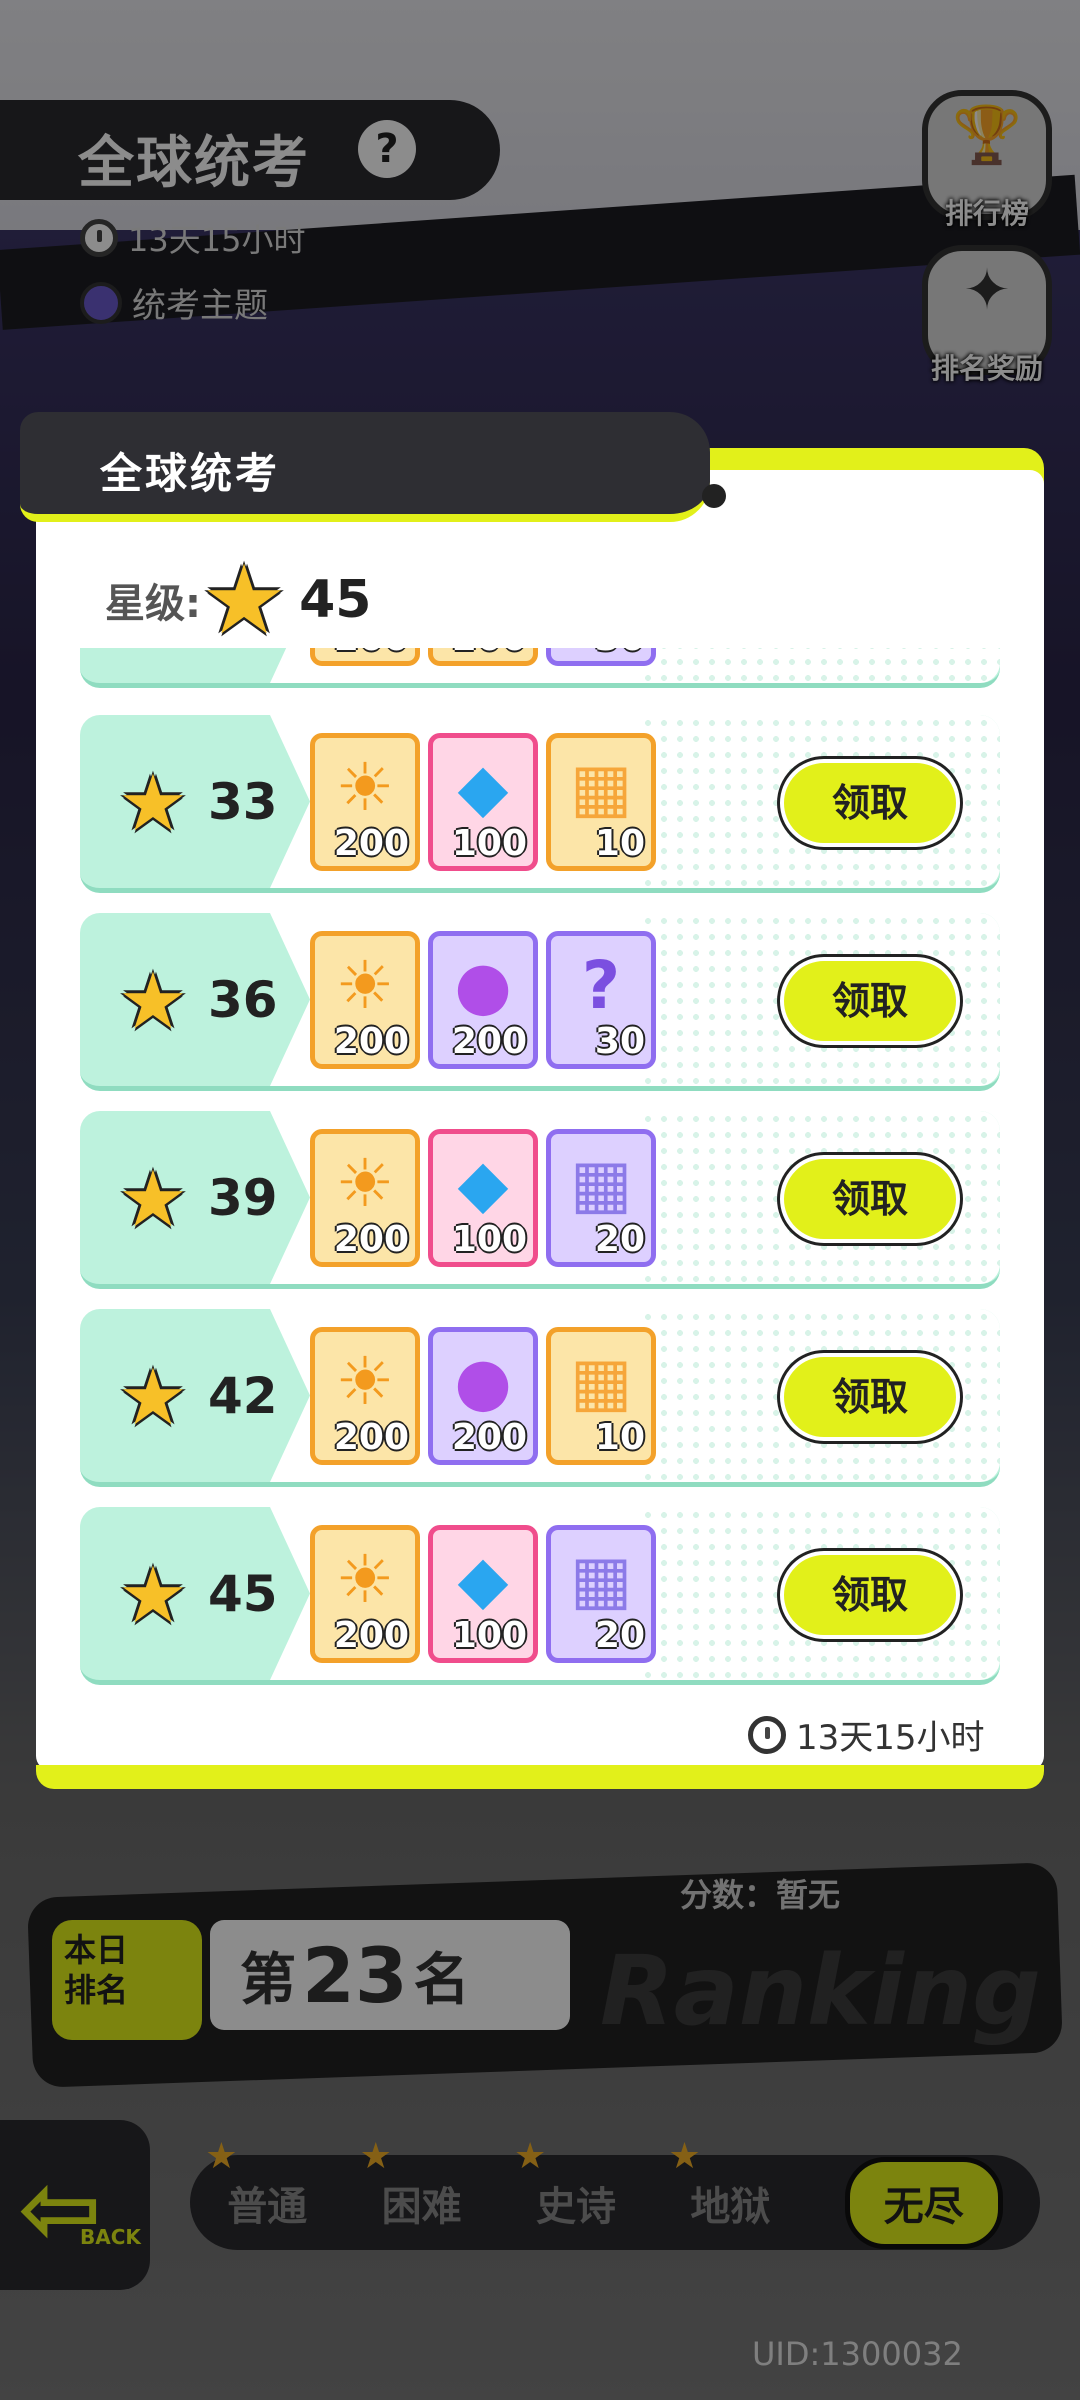  What do you see at coordinates (714, 496) in the screenshot?
I see `header-dot` at bounding box center [714, 496].